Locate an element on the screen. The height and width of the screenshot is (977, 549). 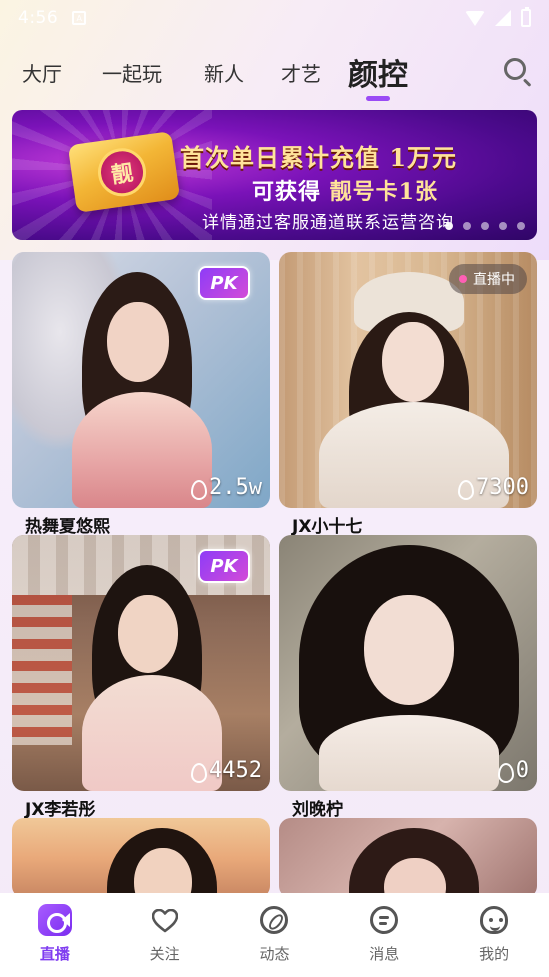
search-button is located at coordinates (517, 71).